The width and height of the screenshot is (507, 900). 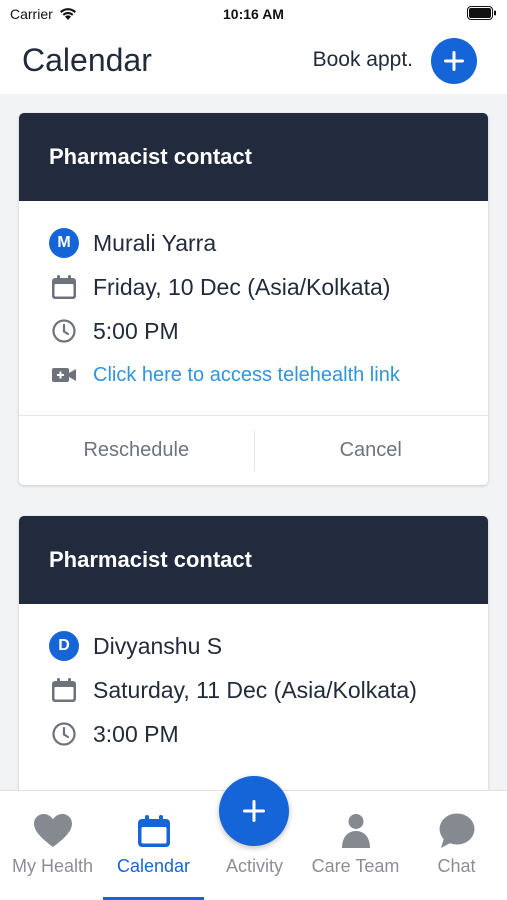 I want to click on chat-bubble-icon, so click(x=456, y=830).